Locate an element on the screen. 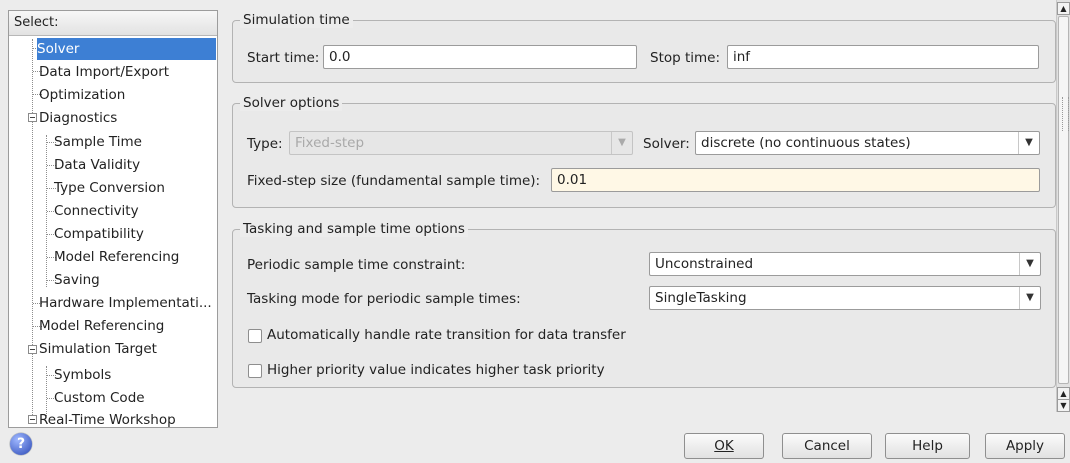 Image resolution: width=1070 pixels, height=463 pixels. apply-button-label: Apply is located at coordinates (1025, 446).